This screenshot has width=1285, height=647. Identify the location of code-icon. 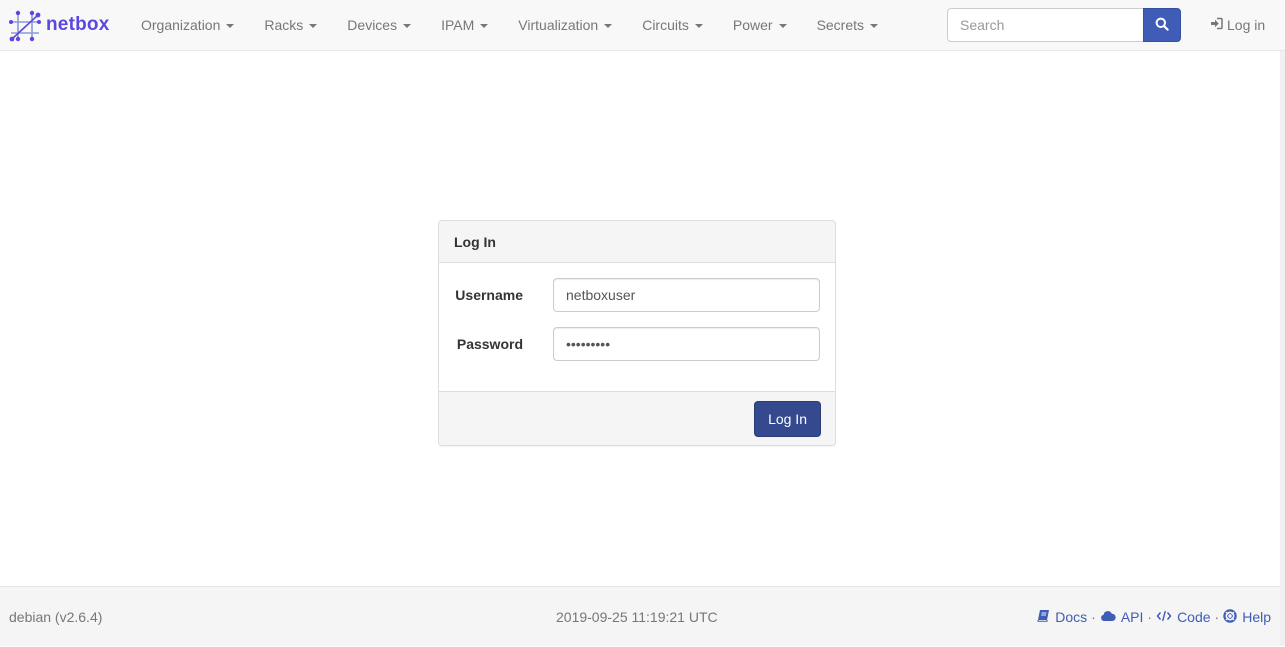
(1166, 617).